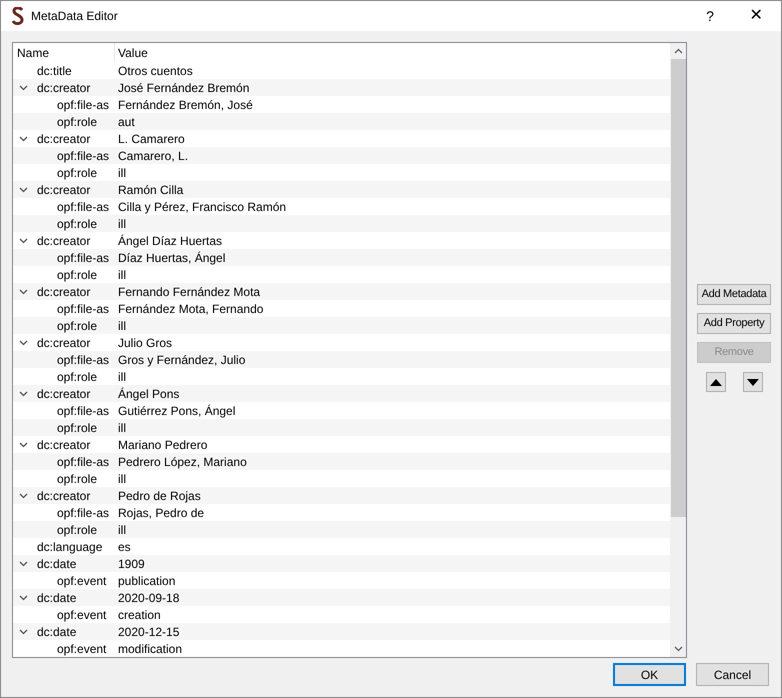 This screenshot has height=698, width=782. What do you see at coordinates (341, 597) in the screenshot?
I see `tree-row: dc:date 2020-09-18` at bounding box center [341, 597].